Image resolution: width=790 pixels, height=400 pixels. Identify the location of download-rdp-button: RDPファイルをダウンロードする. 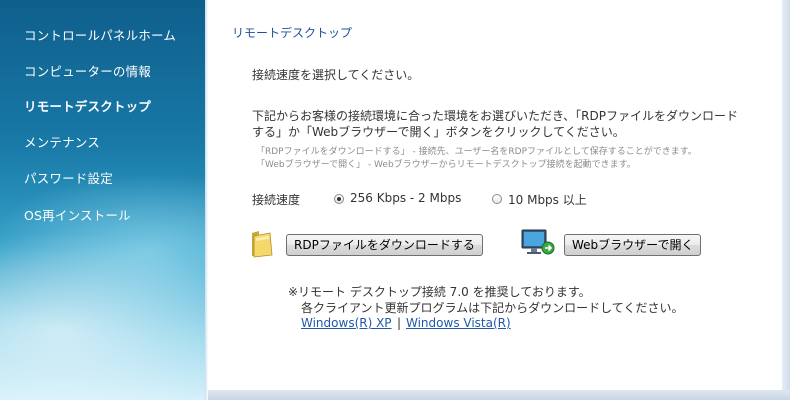
(384, 245).